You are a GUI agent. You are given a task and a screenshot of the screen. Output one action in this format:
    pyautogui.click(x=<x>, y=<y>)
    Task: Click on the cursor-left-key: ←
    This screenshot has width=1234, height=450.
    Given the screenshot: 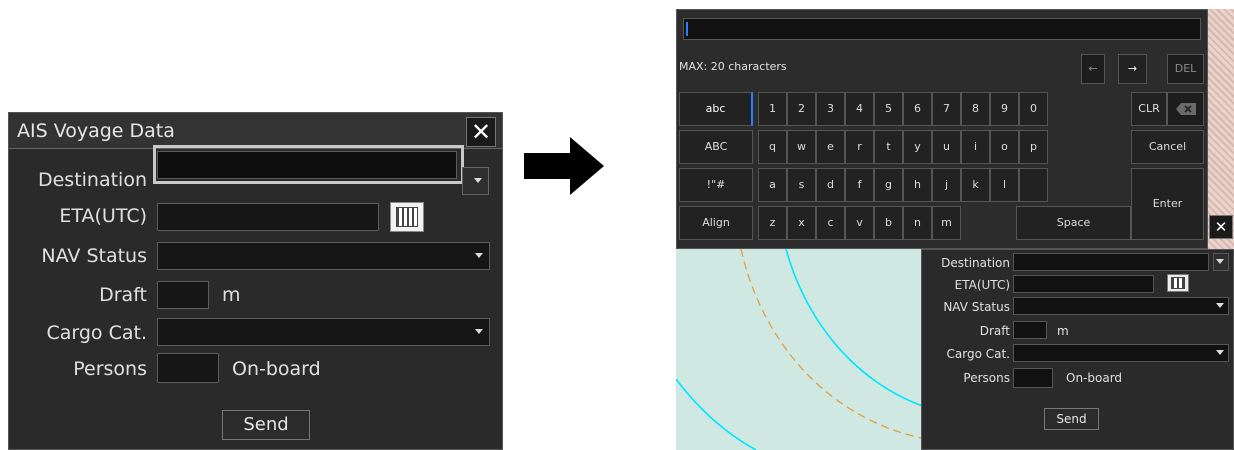 What is the action you would take?
    pyautogui.click(x=1093, y=69)
    